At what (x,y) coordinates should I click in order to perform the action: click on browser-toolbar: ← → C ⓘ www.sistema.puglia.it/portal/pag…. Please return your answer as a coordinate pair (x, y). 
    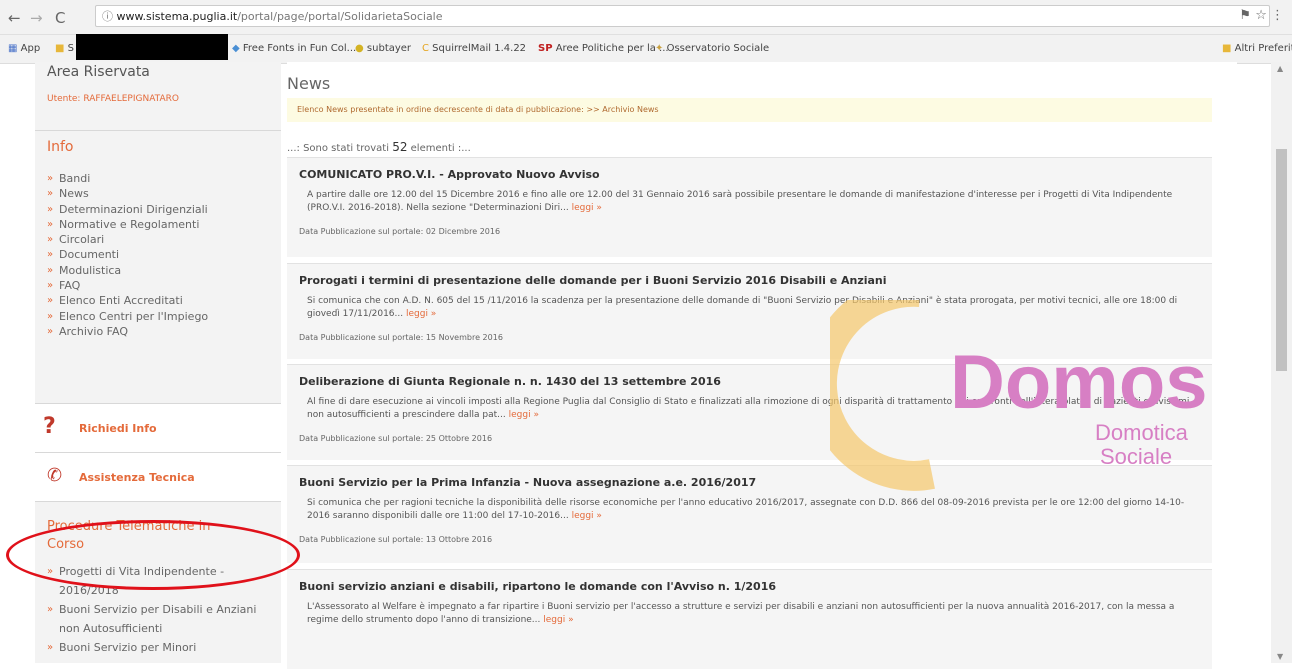
    Looking at the image, I should click on (646, 17).